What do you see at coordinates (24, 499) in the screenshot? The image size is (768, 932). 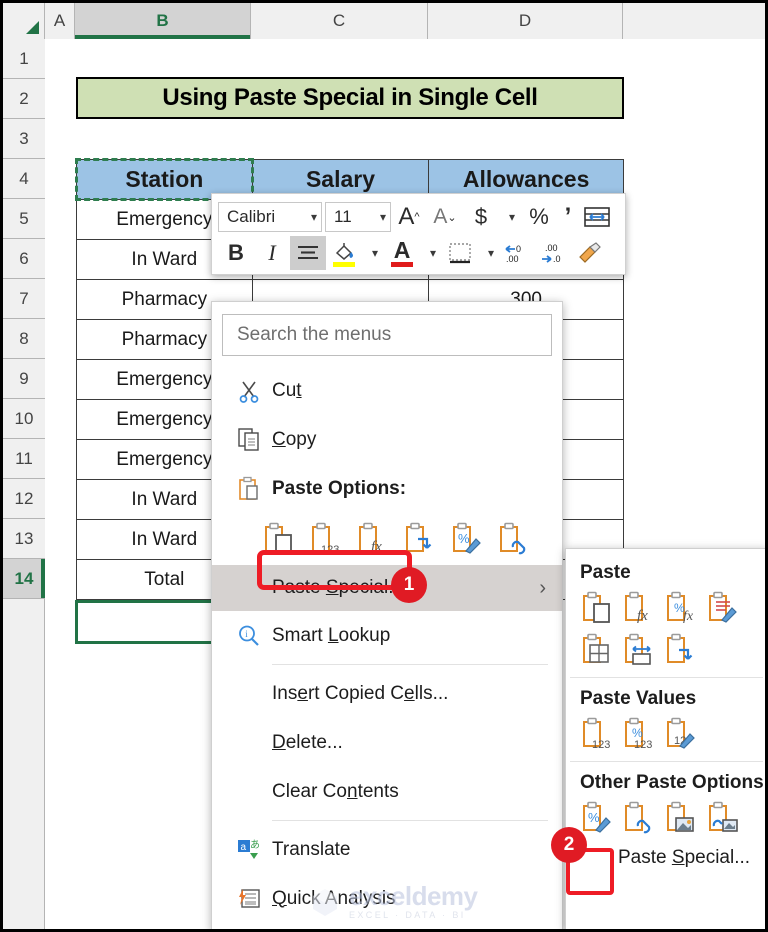 I see `row-header-12: 12` at bounding box center [24, 499].